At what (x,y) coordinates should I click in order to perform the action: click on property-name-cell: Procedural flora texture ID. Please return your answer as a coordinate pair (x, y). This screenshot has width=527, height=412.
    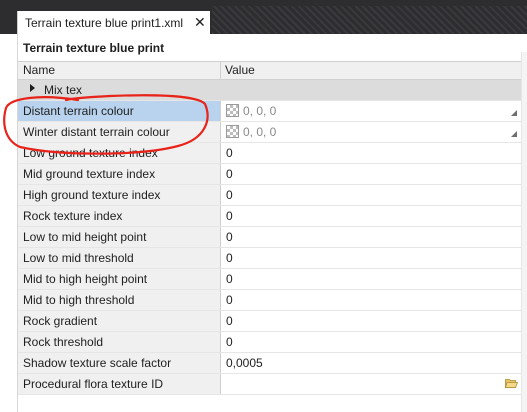
    Looking at the image, I should click on (119, 384).